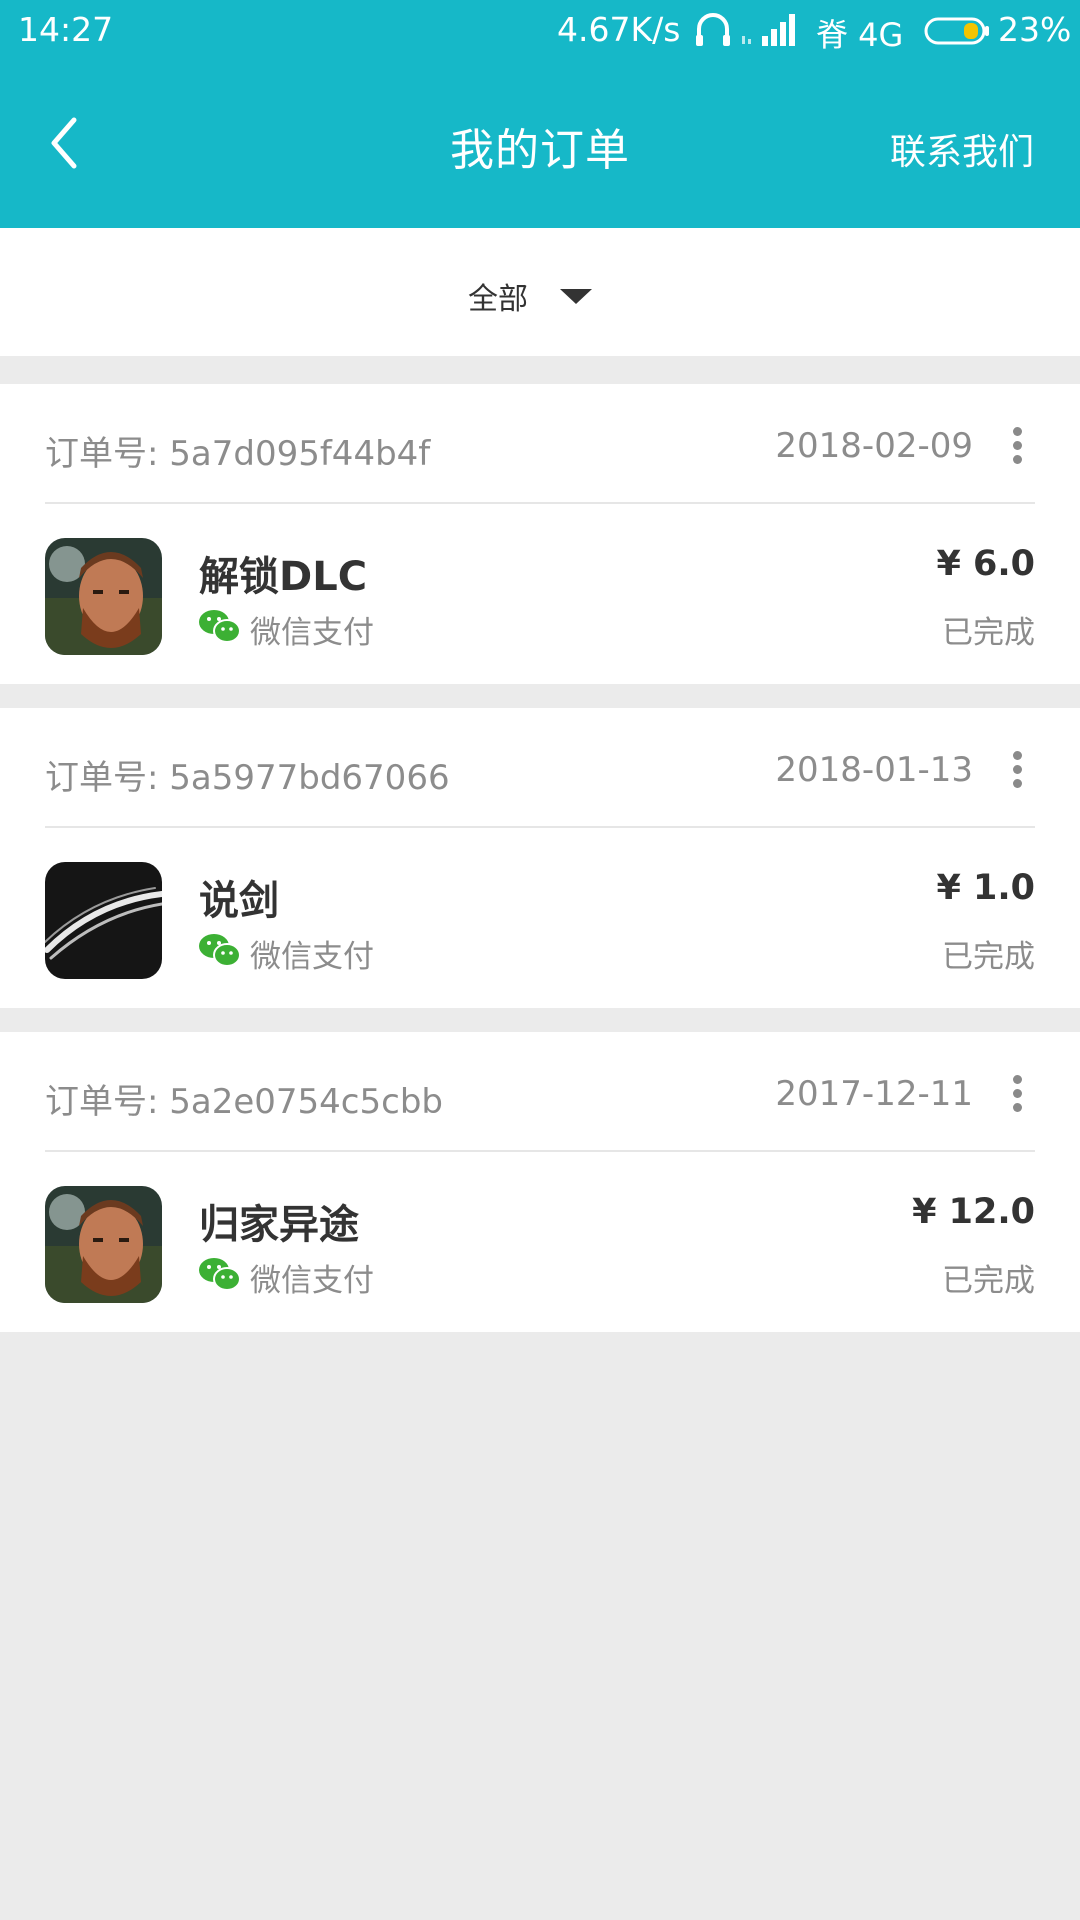 The width and height of the screenshot is (1080, 1920). Describe the element at coordinates (713, 29) in the screenshot. I see `headphone-icon` at that location.